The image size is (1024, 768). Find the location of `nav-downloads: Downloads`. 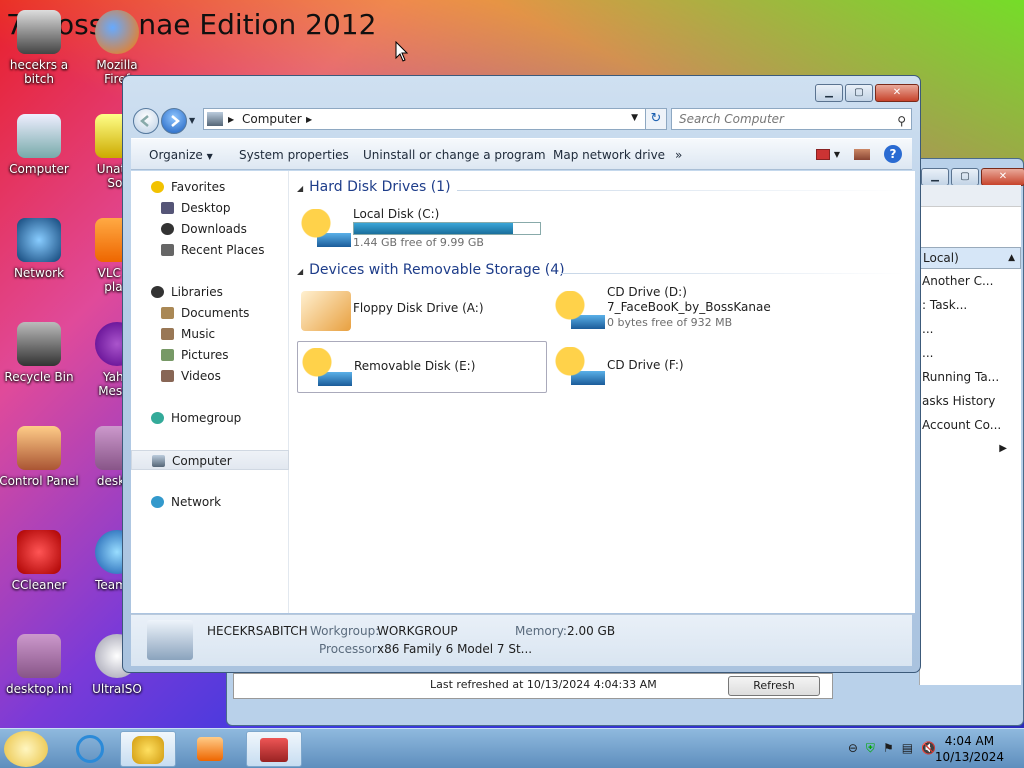

nav-downloads: Downloads is located at coordinates (210, 229).